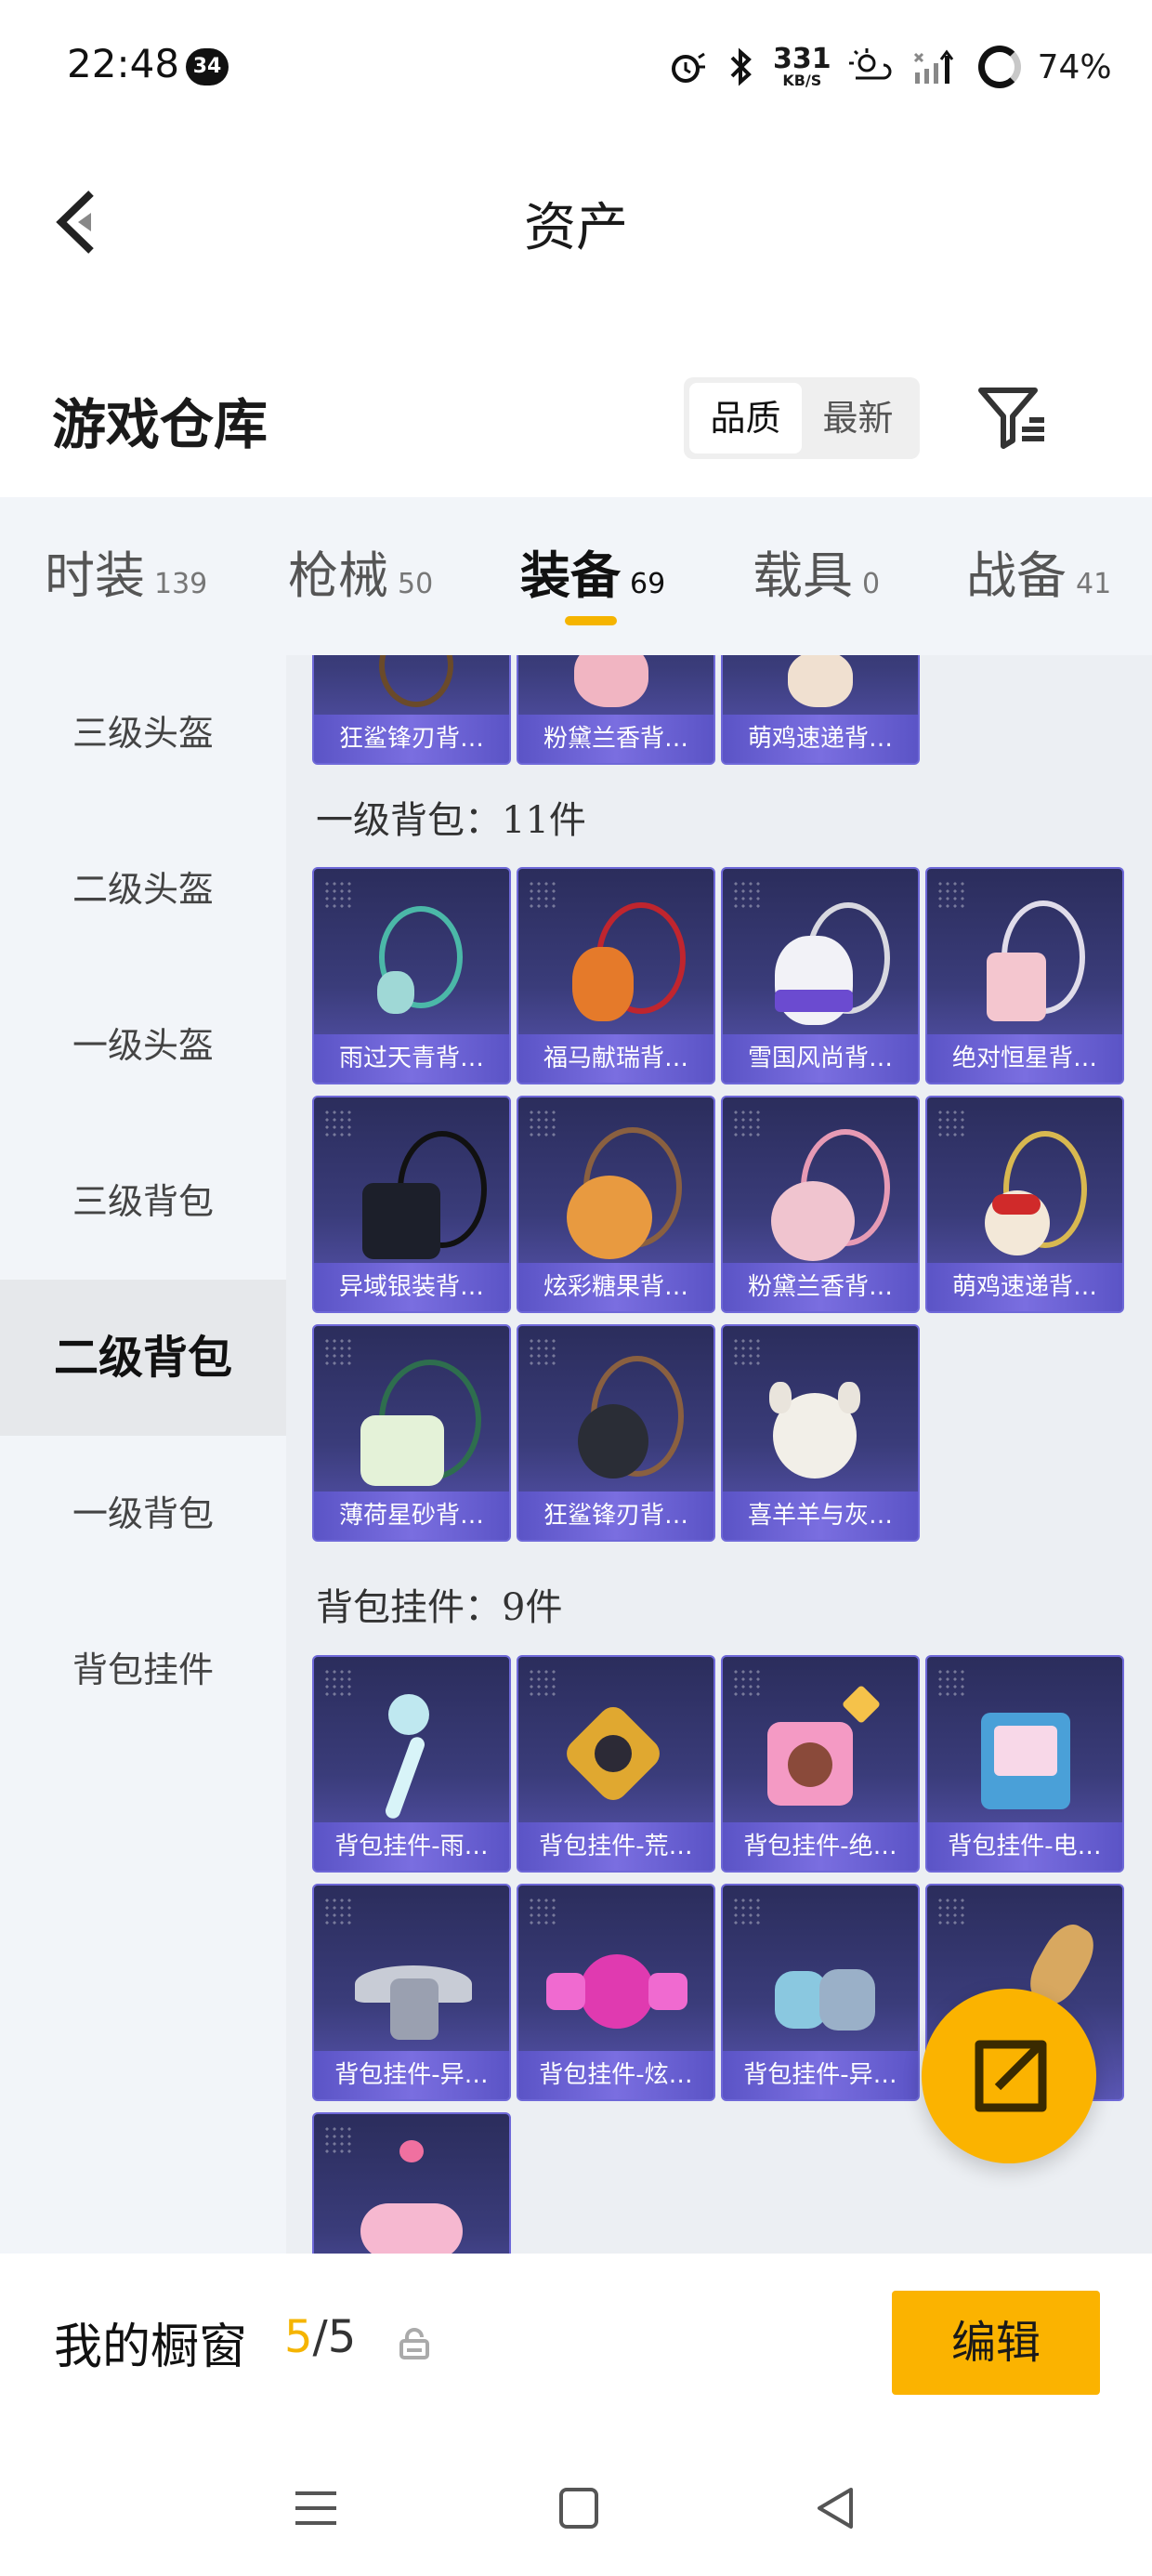 The height and width of the screenshot is (2576, 1152). What do you see at coordinates (181, 584) in the screenshot?
I see `tab-count: 139` at bounding box center [181, 584].